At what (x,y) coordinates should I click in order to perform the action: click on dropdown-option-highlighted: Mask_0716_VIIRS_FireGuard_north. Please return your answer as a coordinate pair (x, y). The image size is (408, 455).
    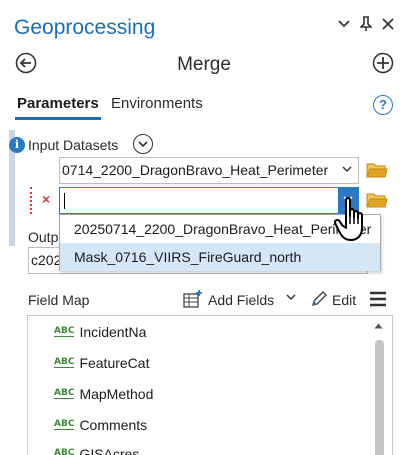
    Looking at the image, I should click on (220, 257).